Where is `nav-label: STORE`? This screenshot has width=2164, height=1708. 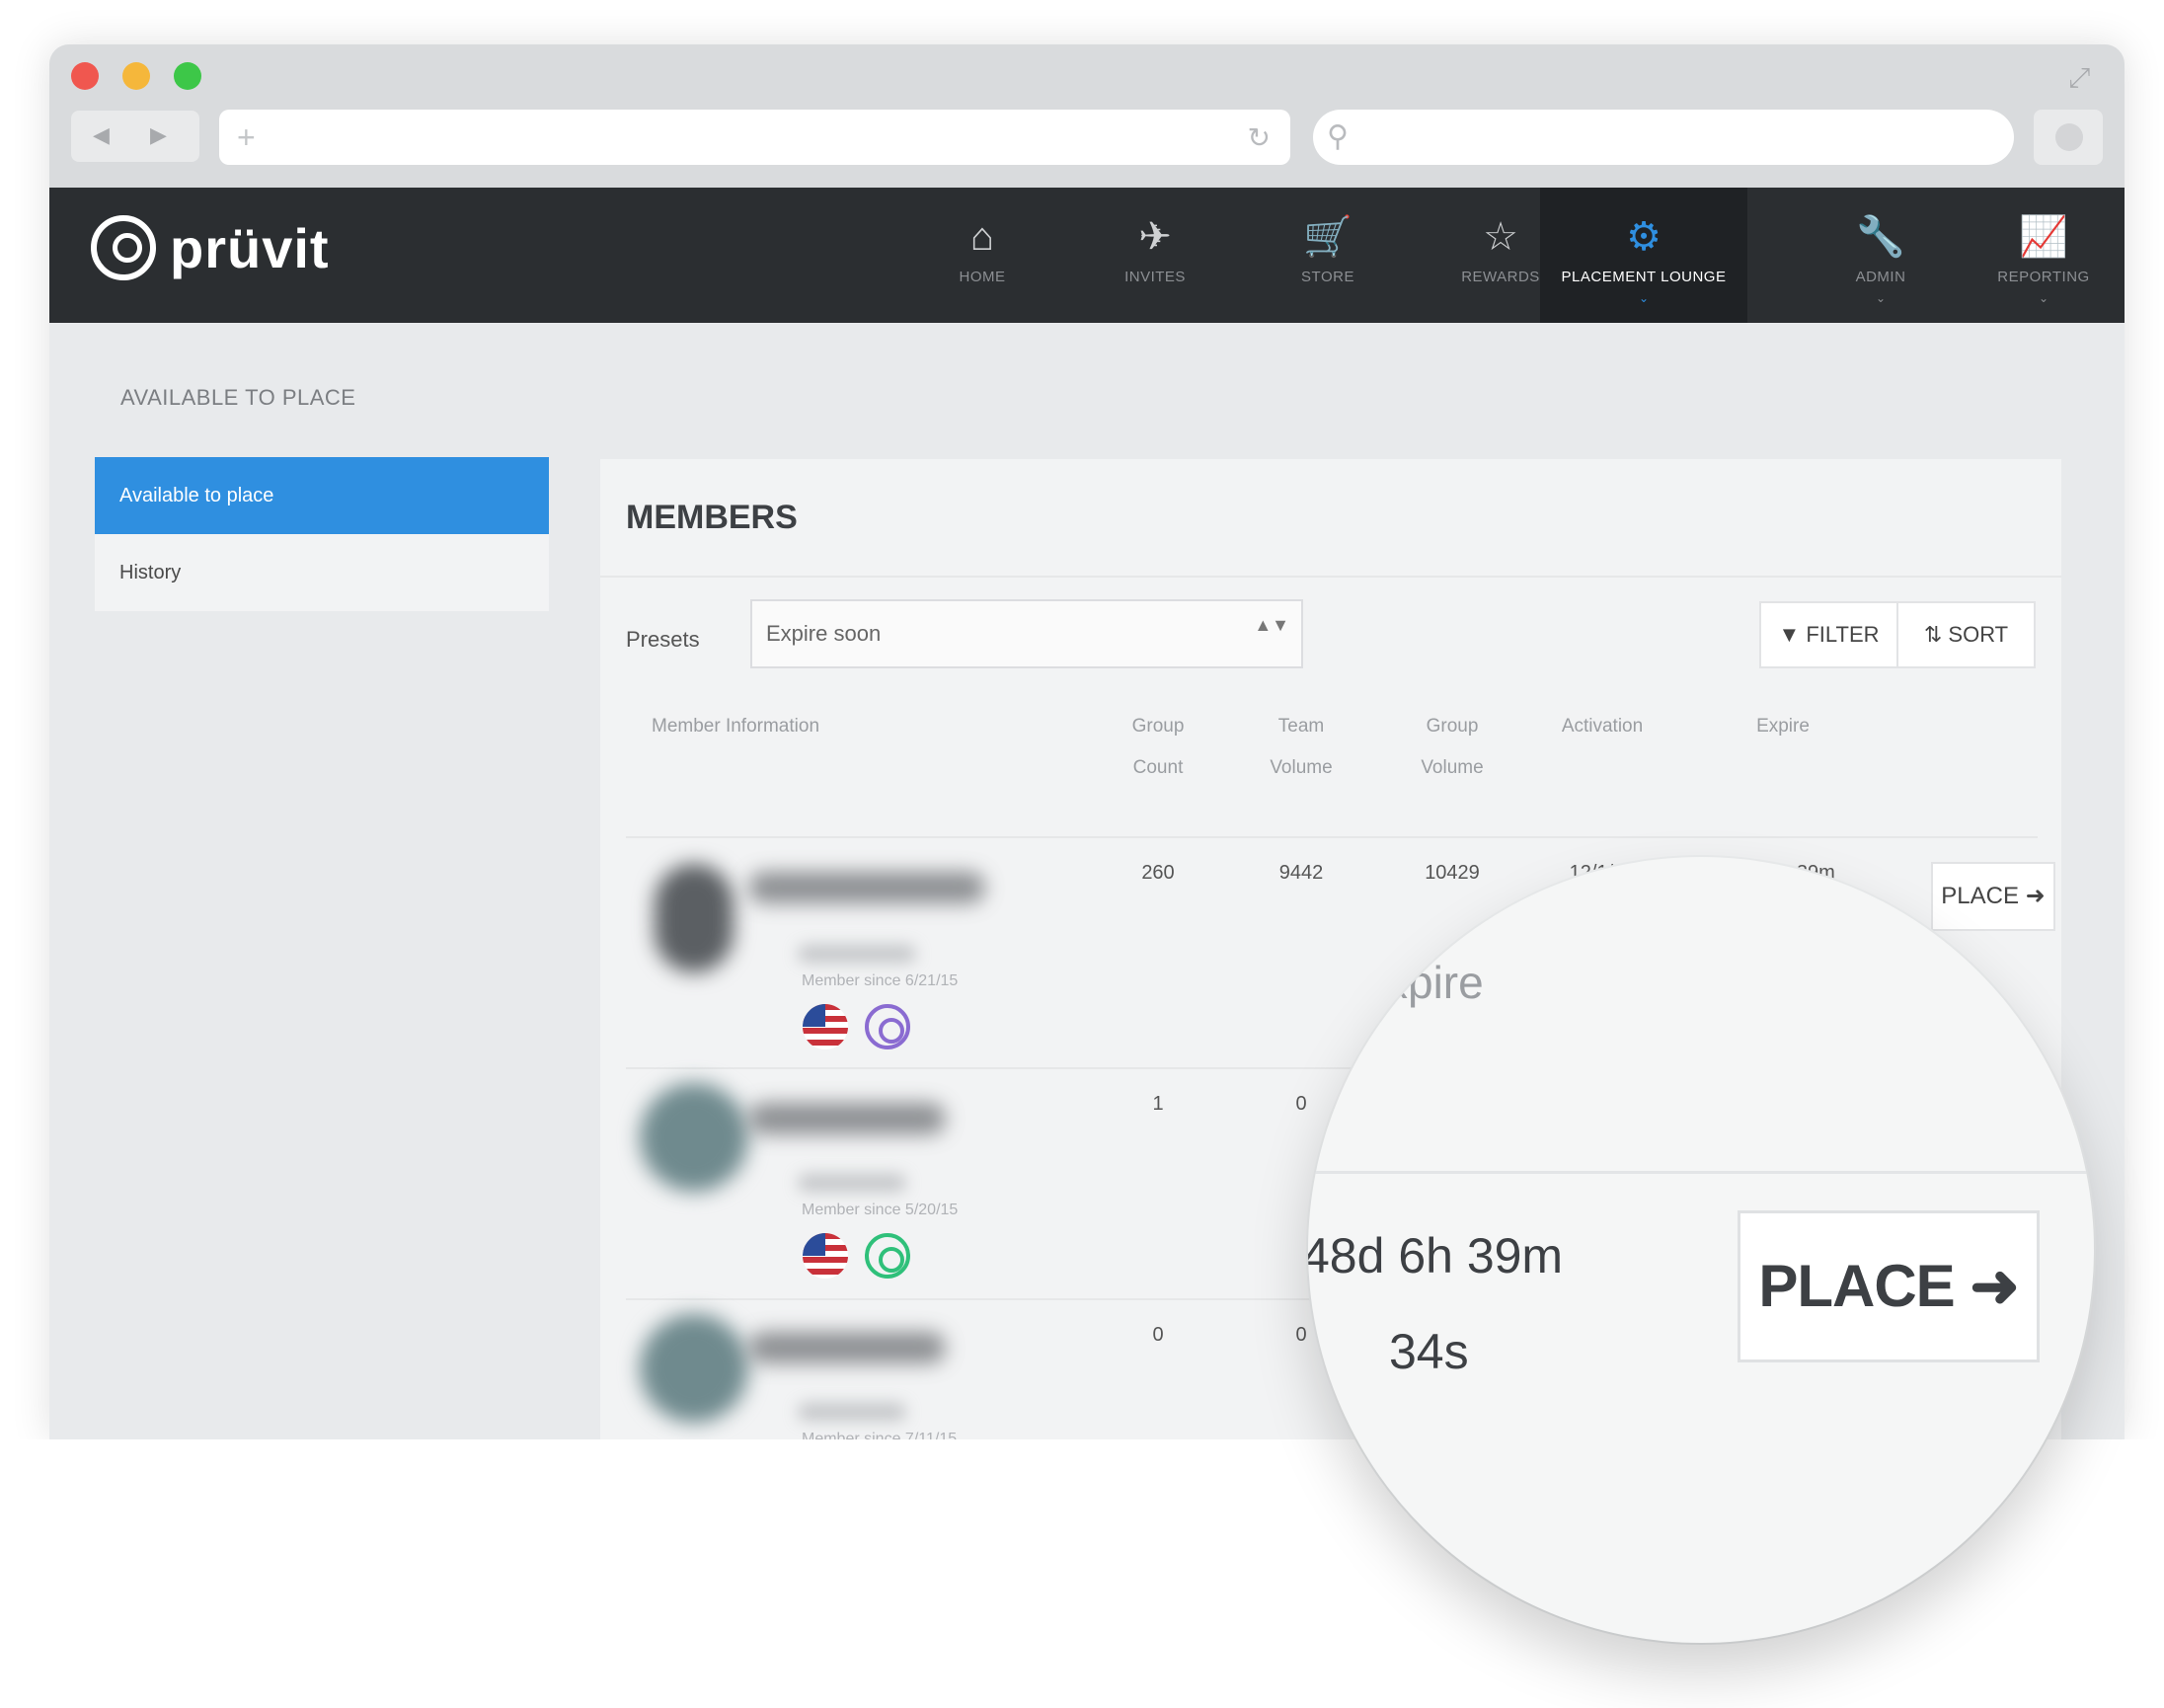
nav-label: STORE is located at coordinates (1327, 277).